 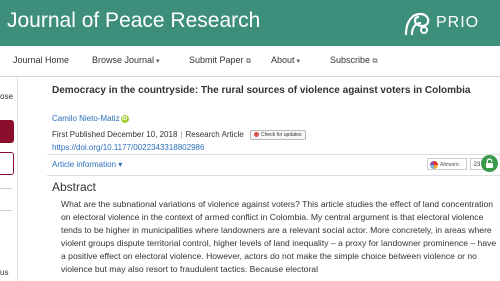 I want to click on close-label: ose, so click(x=6, y=96).